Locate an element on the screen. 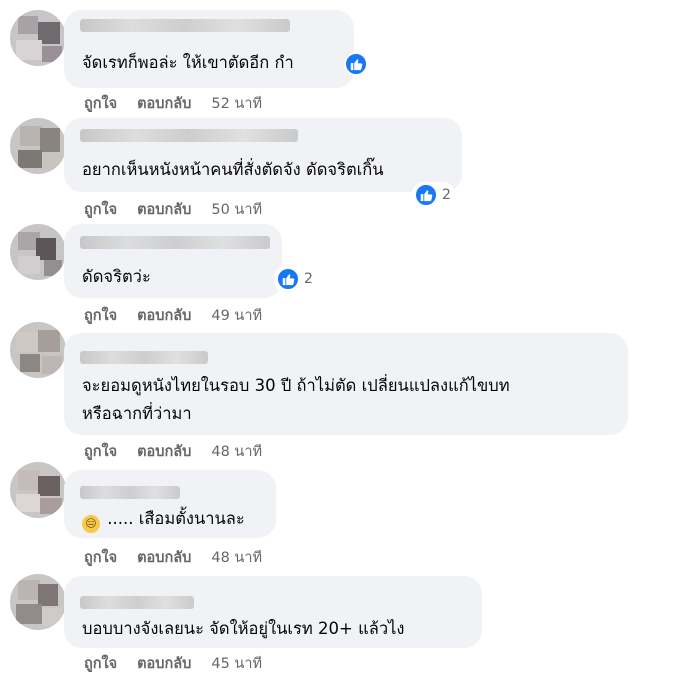  comment-text: จัดเรทก็พอล่ะ ให้เขาตัดอีก กำ is located at coordinates (188, 62).